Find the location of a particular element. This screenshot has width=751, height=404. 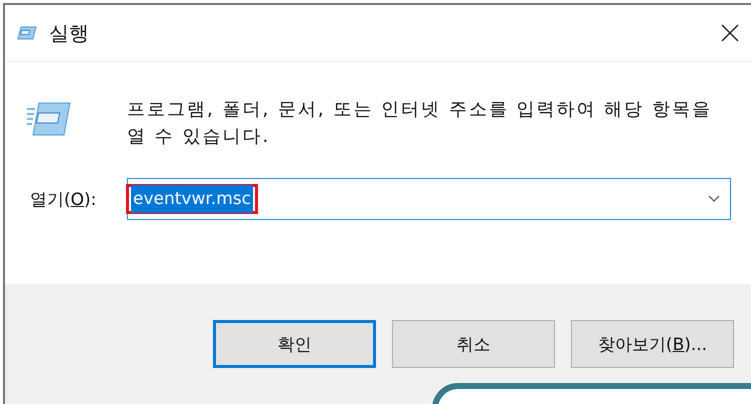

window-title: 실행 is located at coordinates (69, 33).